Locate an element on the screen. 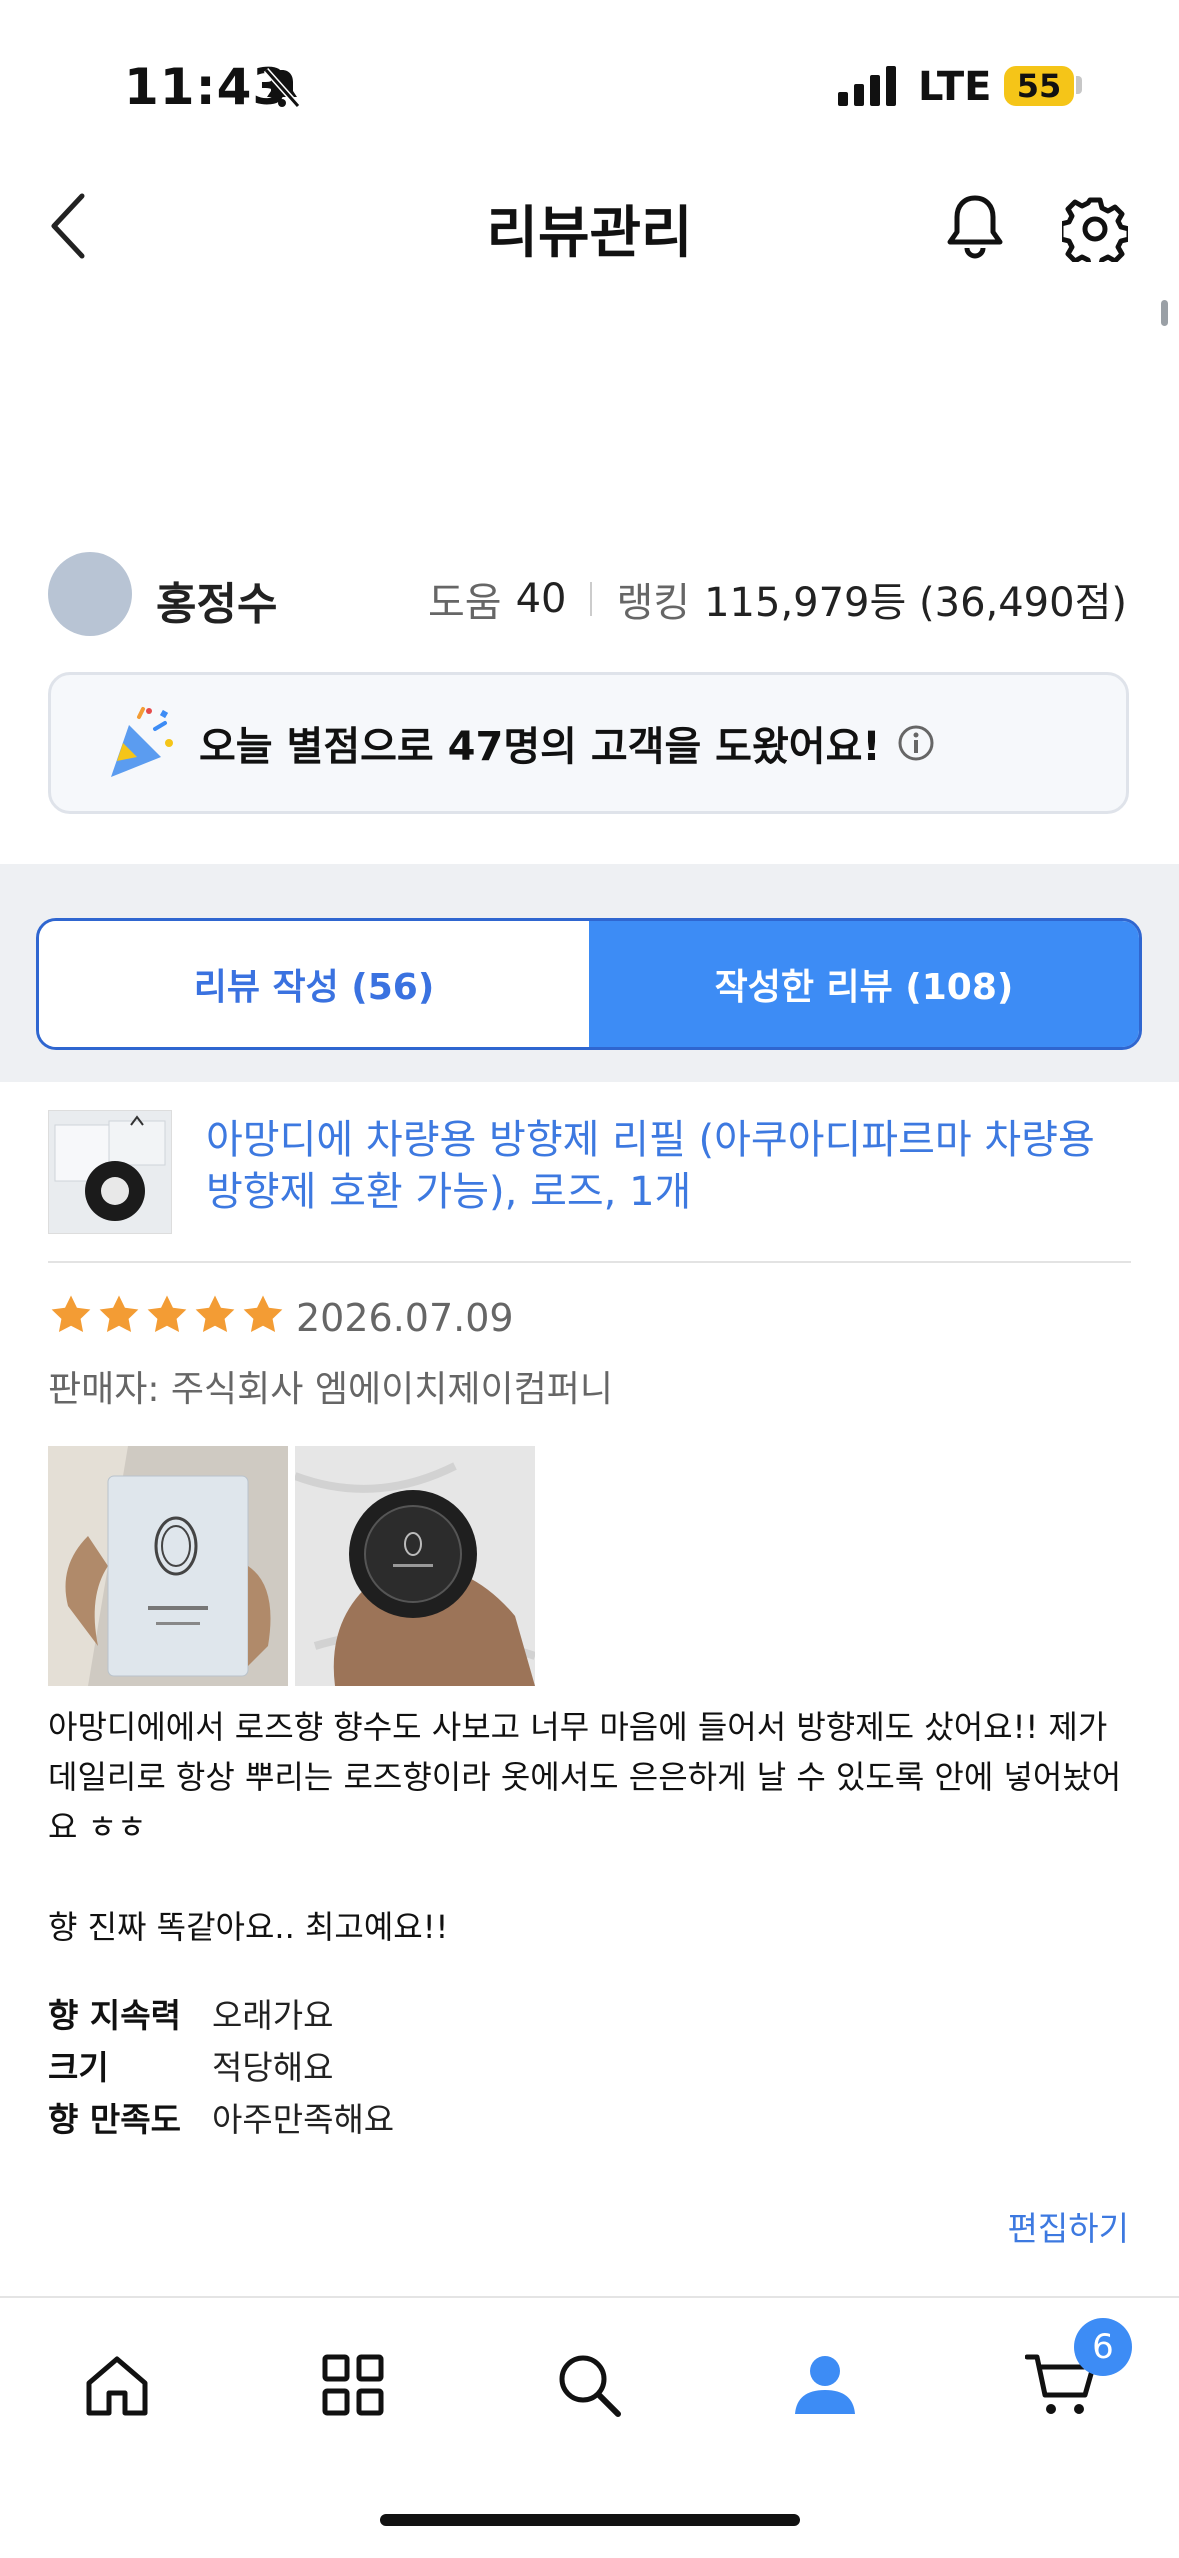 The image size is (1179, 2558). attribute-row: 크기 적당해요 is located at coordinates (221, 2068).